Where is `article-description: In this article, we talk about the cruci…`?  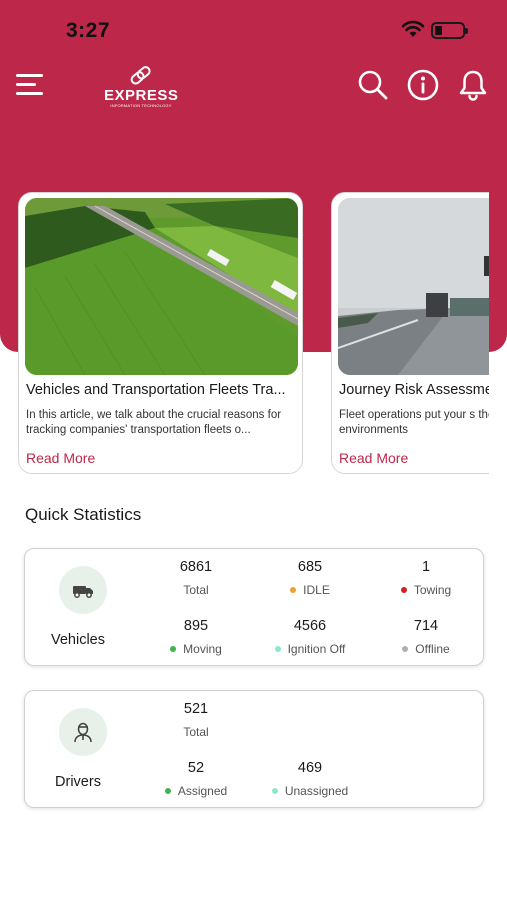 article-description: In this article, we talk about the cruci… is located at coordinates (154, 422).